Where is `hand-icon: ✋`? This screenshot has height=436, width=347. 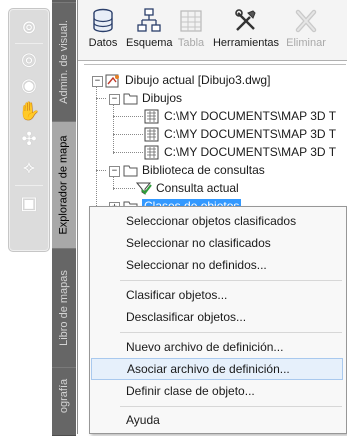
hand-icon: ✋ is located at coordinates (29, 112).